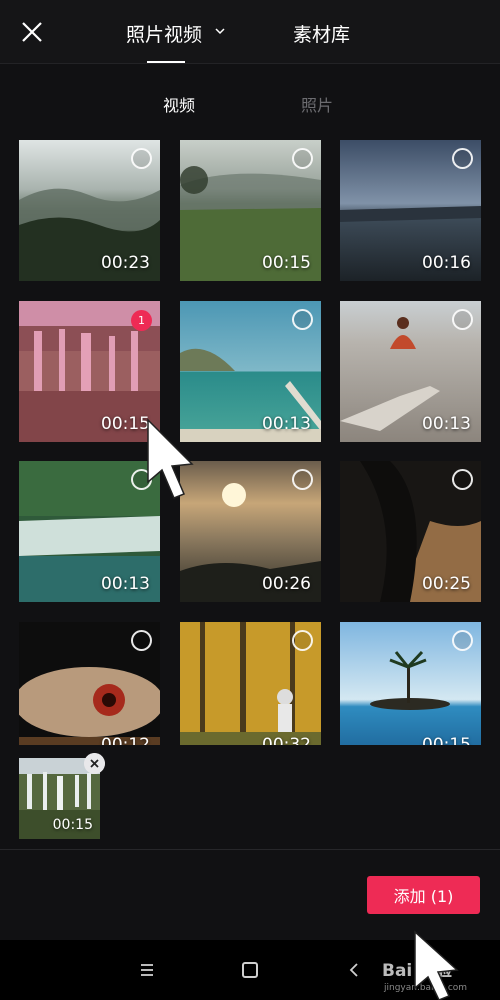 The width and height of the screenshot is (500, 1000). Describe the element at coordinates (179, 104) in the screenshot. I see `filter-video: 视频` at that location.